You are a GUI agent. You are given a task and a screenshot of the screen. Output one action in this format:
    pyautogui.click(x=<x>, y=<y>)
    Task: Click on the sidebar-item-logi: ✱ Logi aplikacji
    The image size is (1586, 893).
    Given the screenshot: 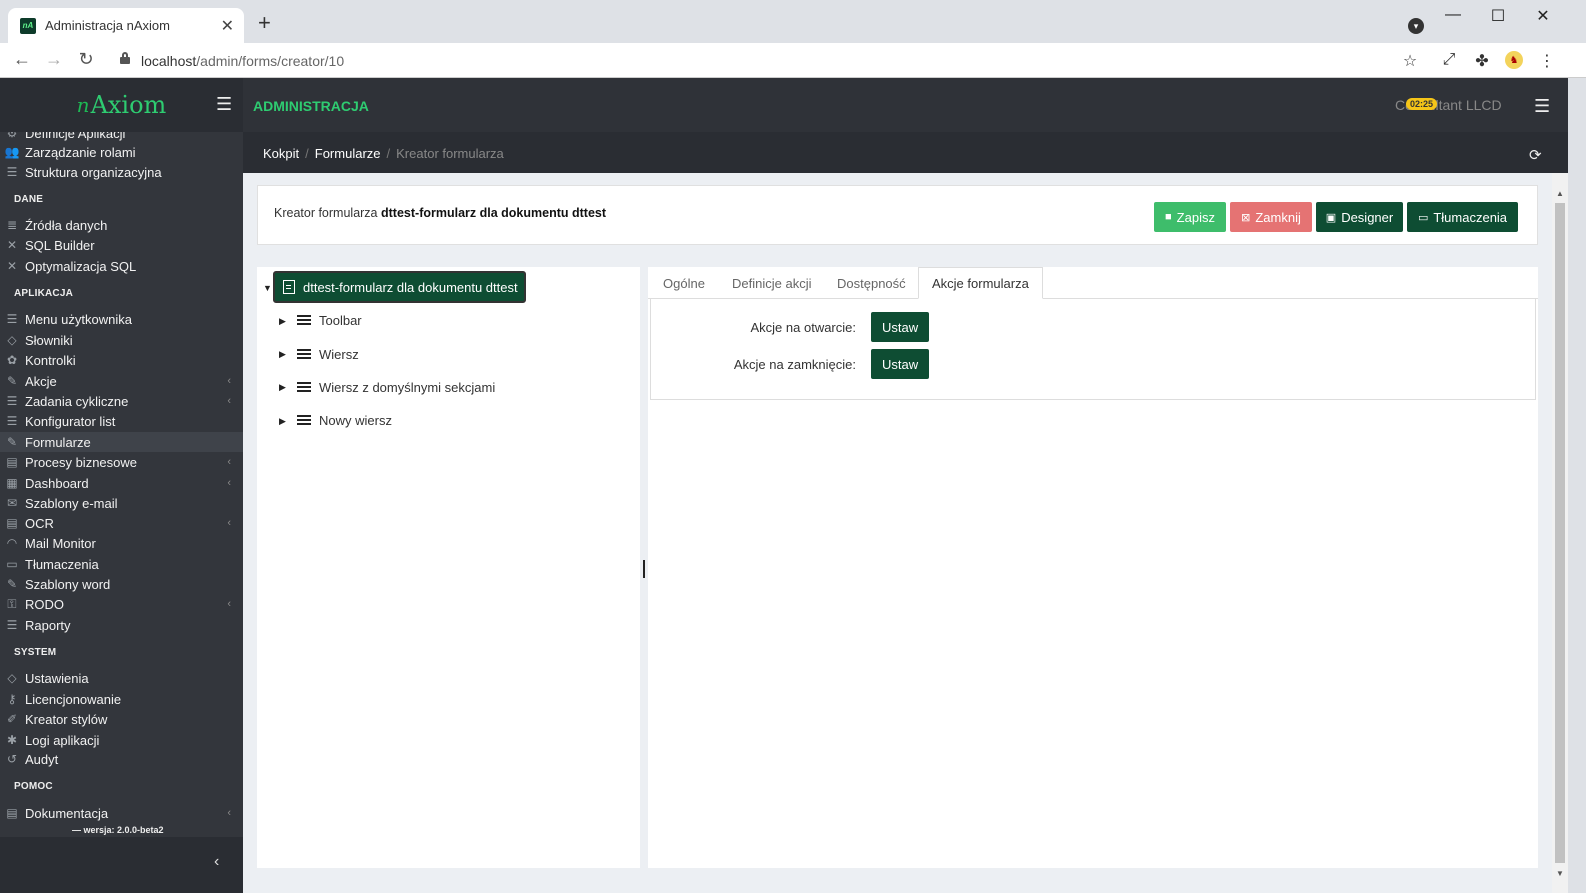 What is the action you would take?
    pyautogui.click(x=121, y=740)
    